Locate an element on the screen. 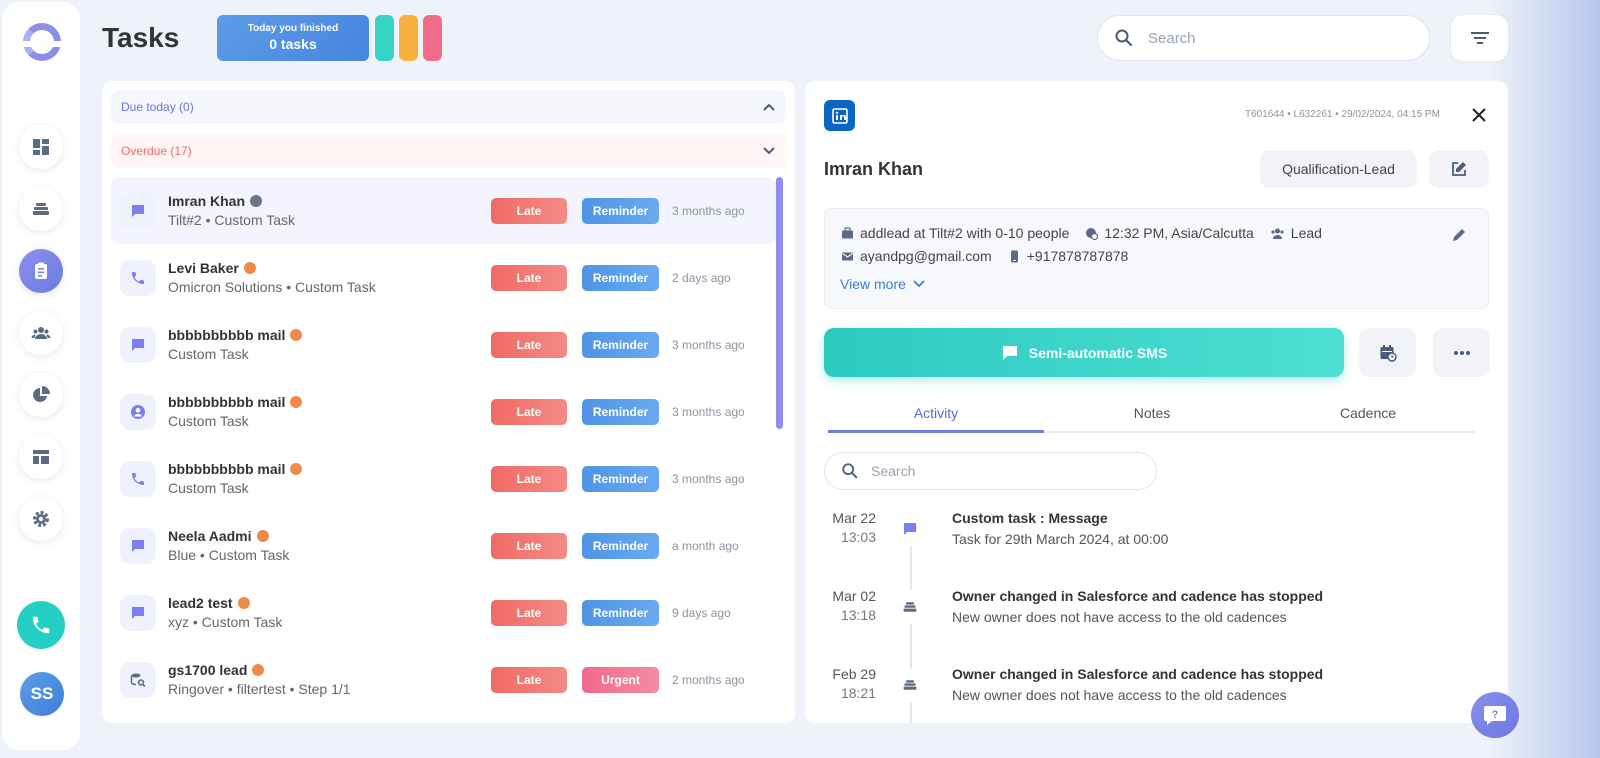  help-chat-icon: ? is located at coordinates (1495, 715).